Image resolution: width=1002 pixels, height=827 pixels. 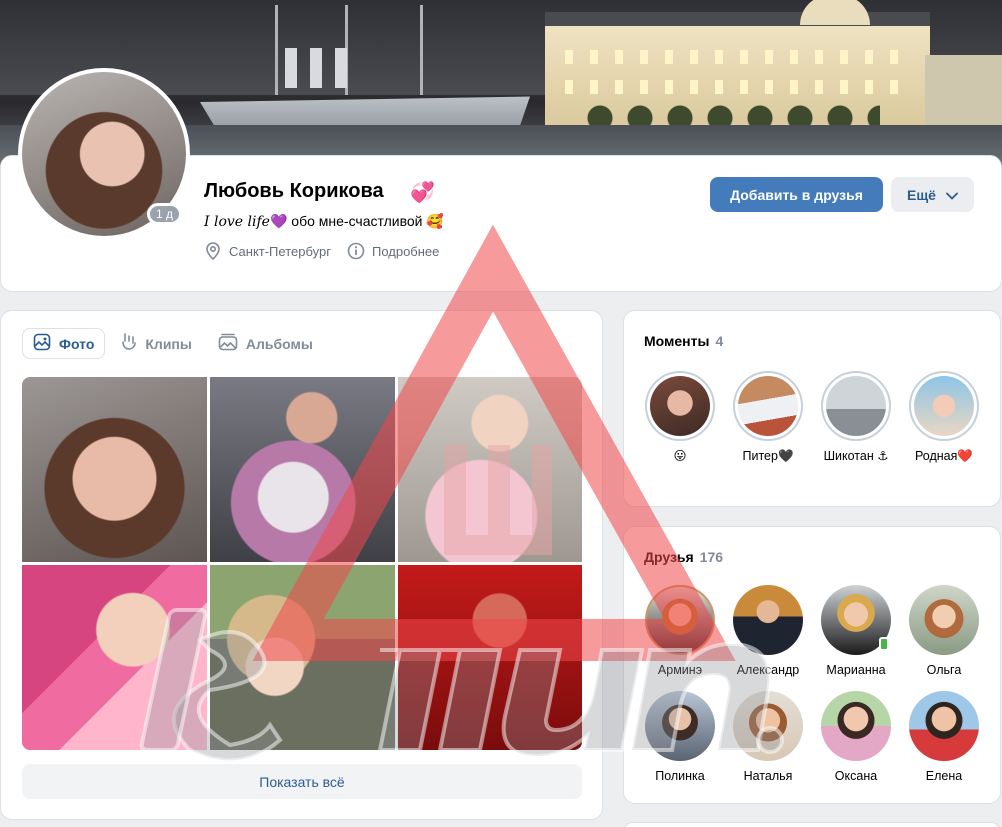 I want to click on tab-clips: Клипы, so click(x=156, y=343).